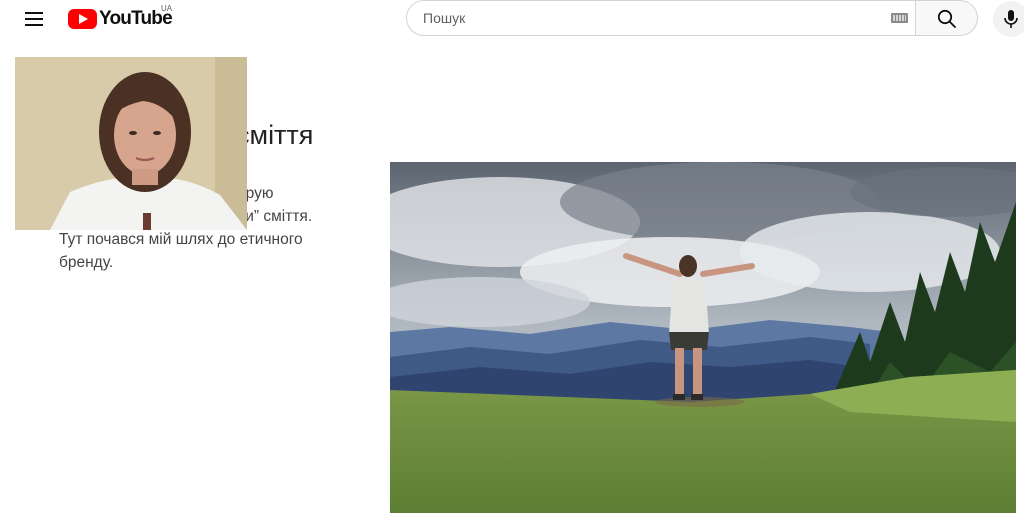 The width and height of the screenshot is (1024, 524). Describe the element at coordinates (899, 18) in the screenshot. I see `keyboard-icon` at that location.